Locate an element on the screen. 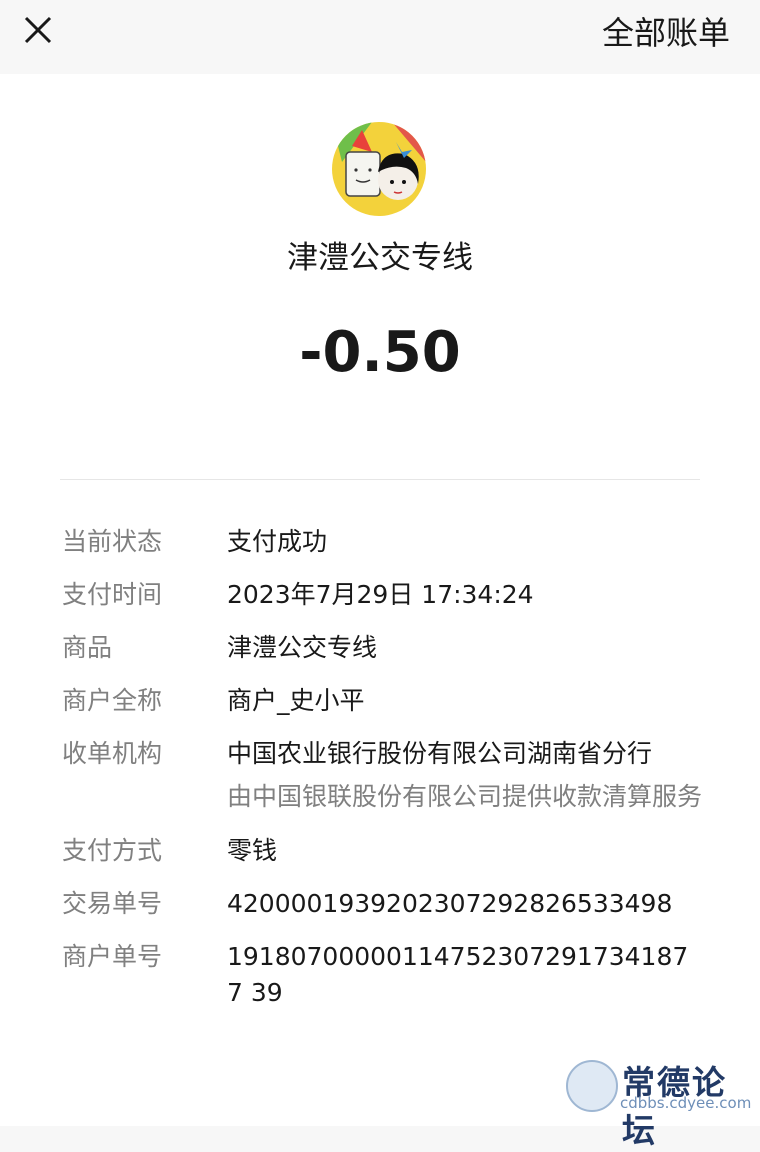 Image resolution: width=760 pixels, height=1152 pixels. merchant-name: 津澧公交专线 is located at coordinates (380, 258).